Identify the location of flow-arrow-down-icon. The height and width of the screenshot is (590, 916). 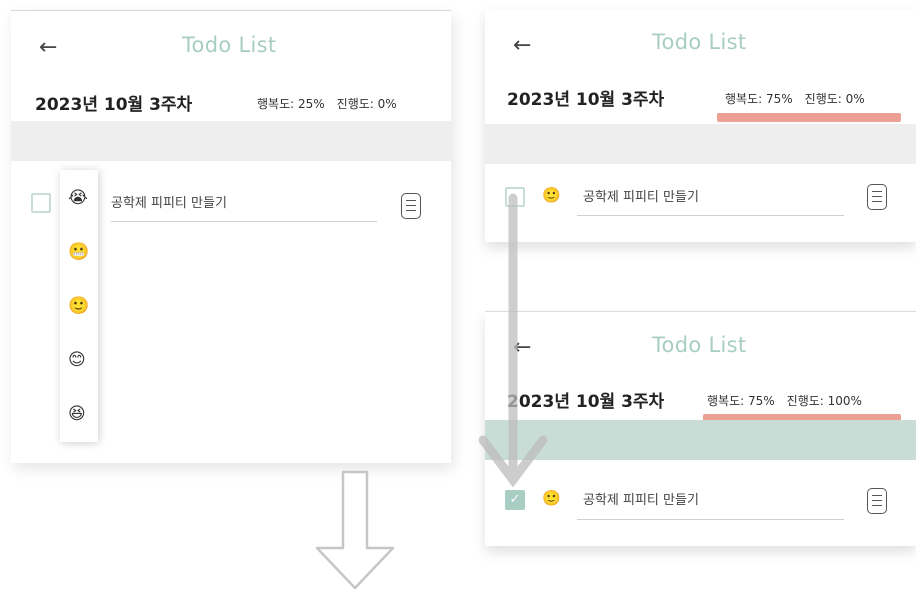
(513, 340).